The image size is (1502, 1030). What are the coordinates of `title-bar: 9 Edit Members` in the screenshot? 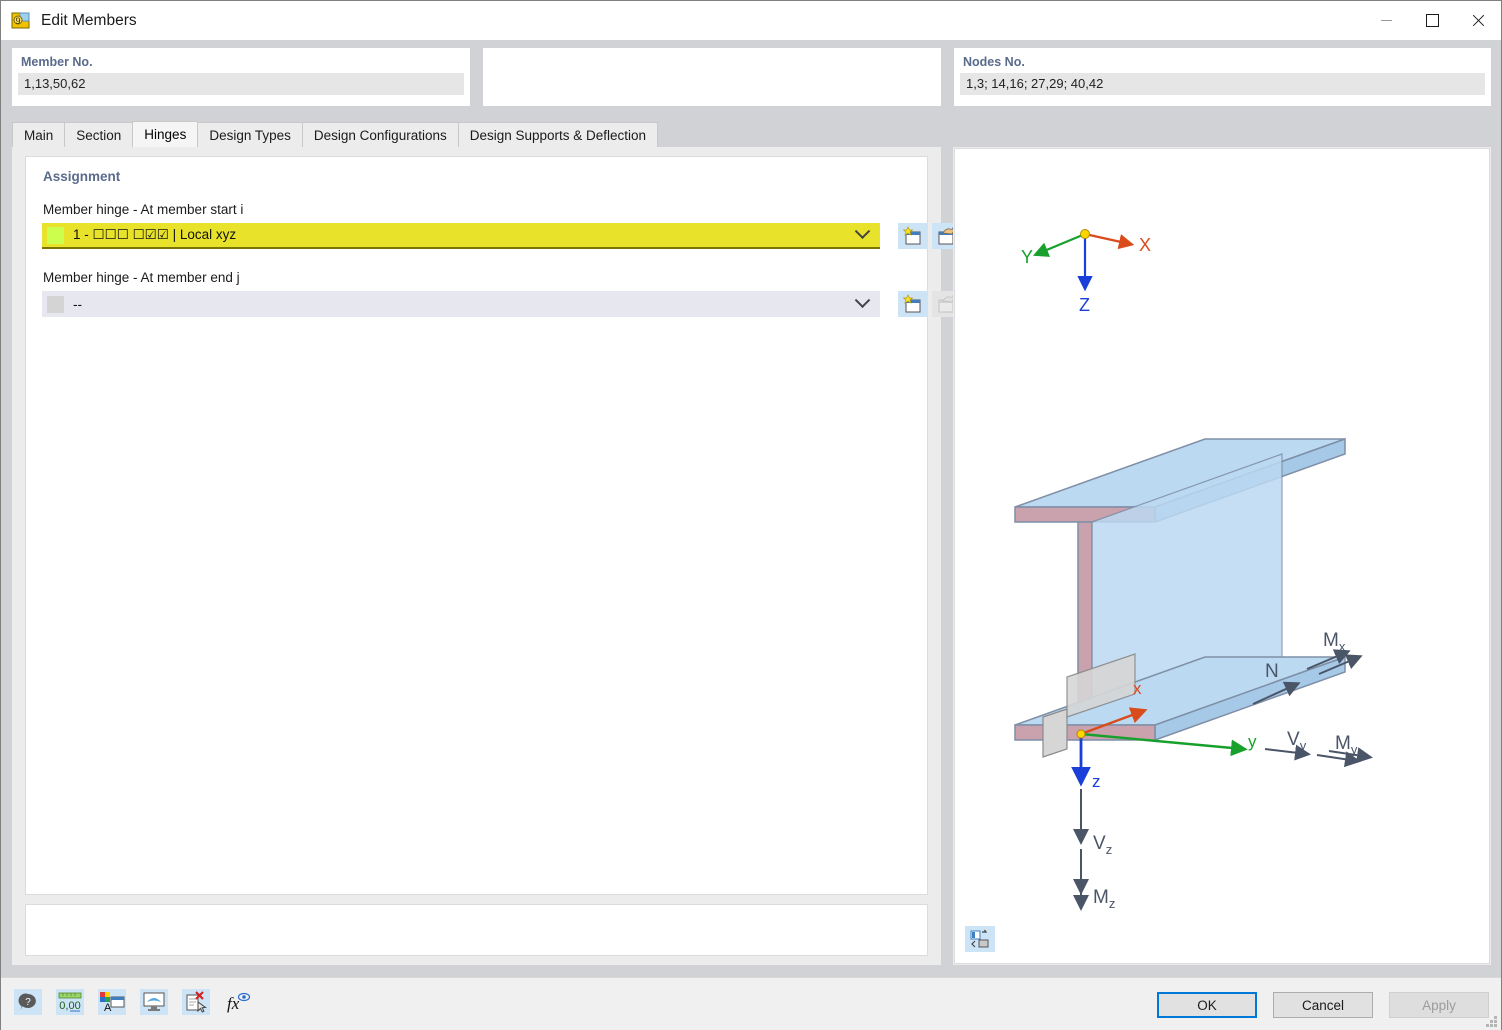 It's located at (751, 20).